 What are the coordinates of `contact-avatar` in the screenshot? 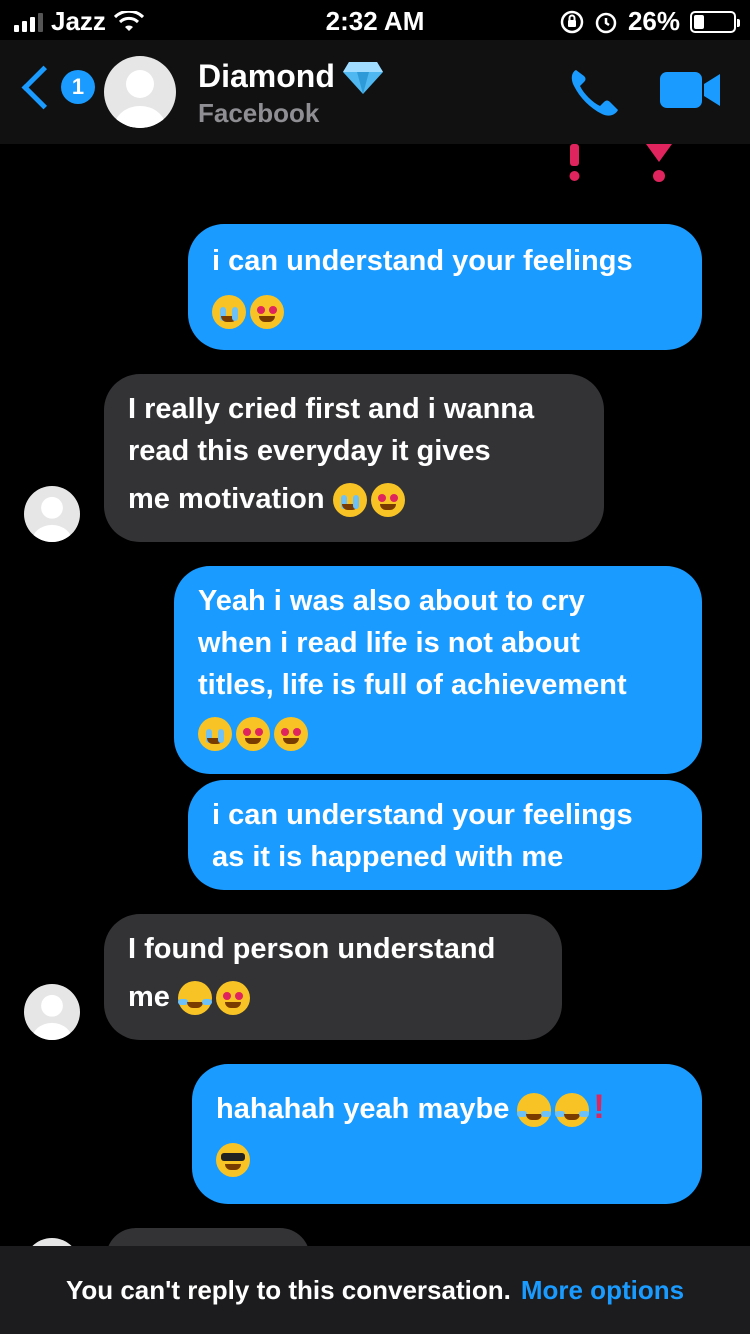 It's located at (140, 92).